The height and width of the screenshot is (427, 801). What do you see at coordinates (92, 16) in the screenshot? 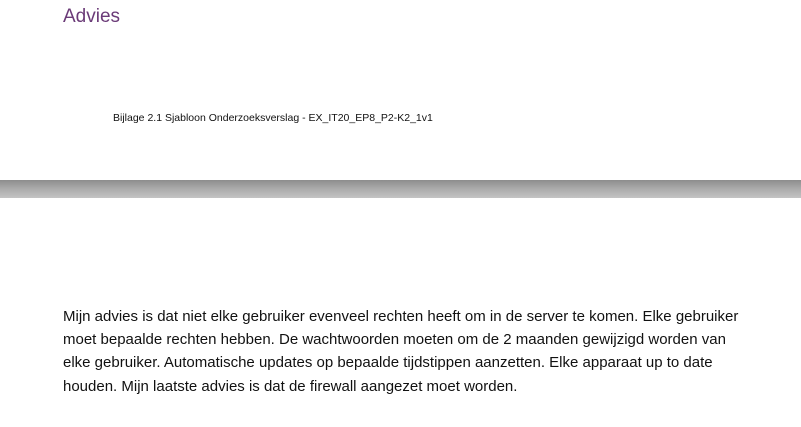
I see `section-heading: Advies` at bounding box center [92, 16].